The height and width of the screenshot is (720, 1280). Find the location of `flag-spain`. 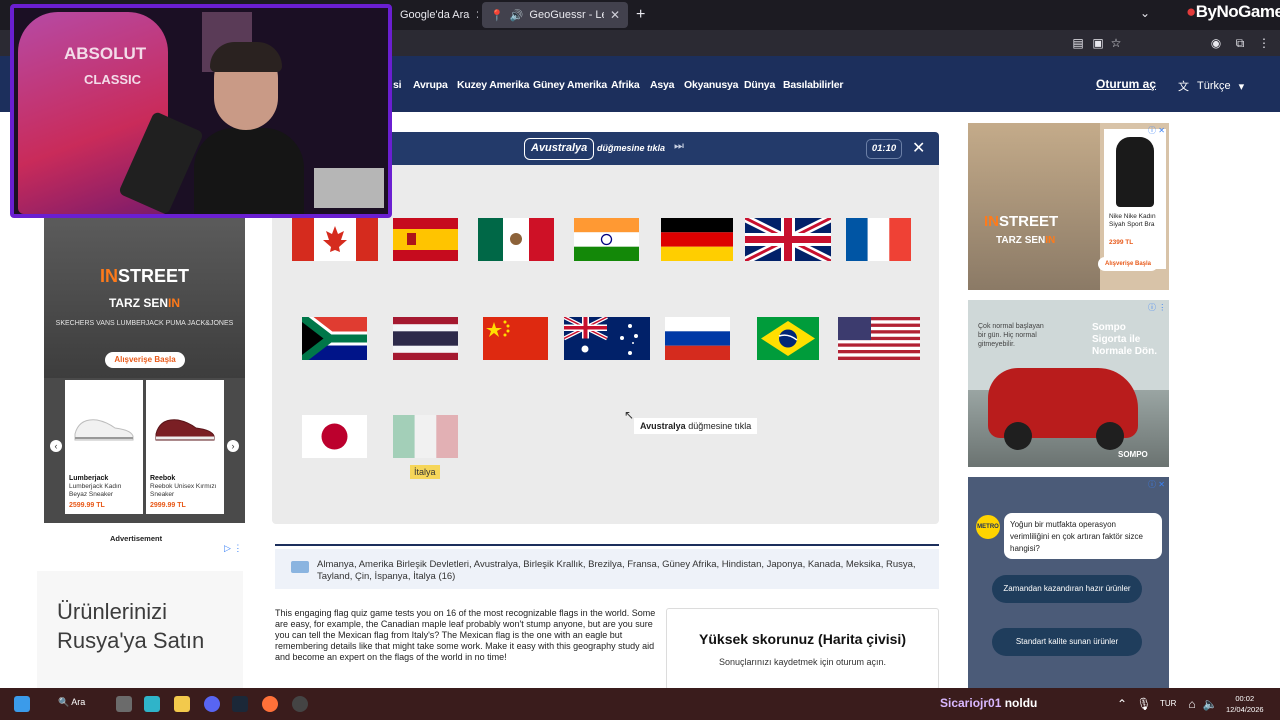

flag-spain is located at coordinates (425, 239).